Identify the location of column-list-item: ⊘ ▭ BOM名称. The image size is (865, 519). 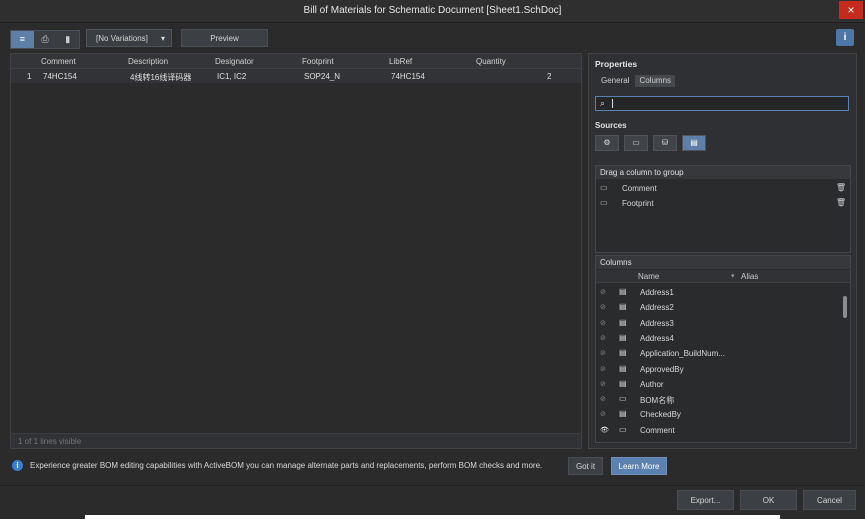
(718, 399).